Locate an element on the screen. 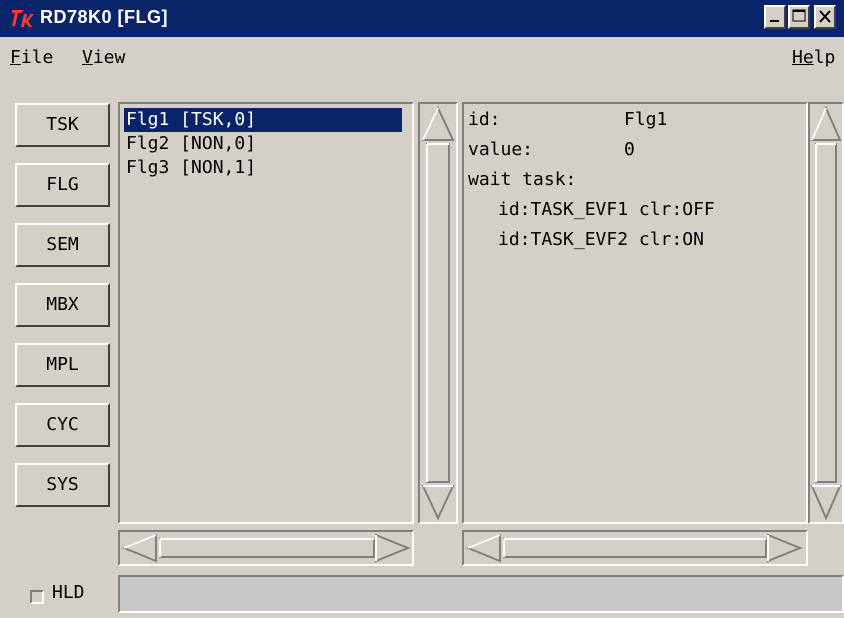 The width and height of the screenshot is (844, 618). flag-list-vscroll-graphics is located at coordinates (438, 313).